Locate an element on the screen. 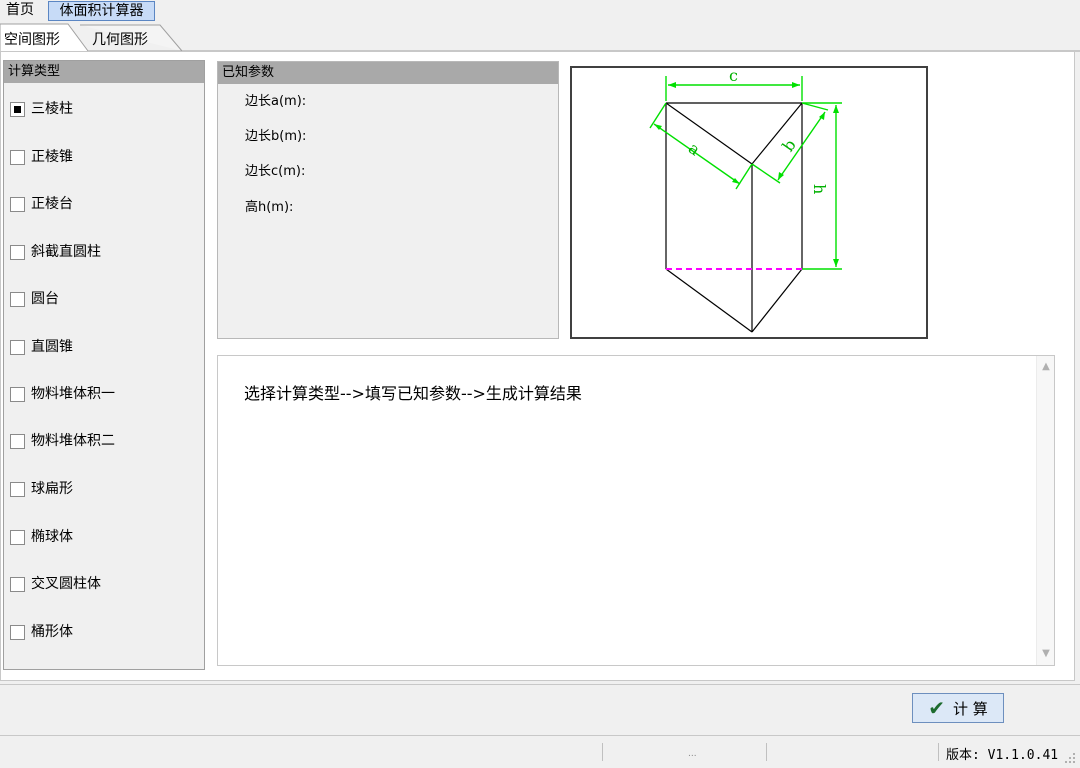 The image size is (1080, 768). result-hint: 选择计算类型-->填写已知参数-->生成计算结果 is located at coordinates (413, 393).